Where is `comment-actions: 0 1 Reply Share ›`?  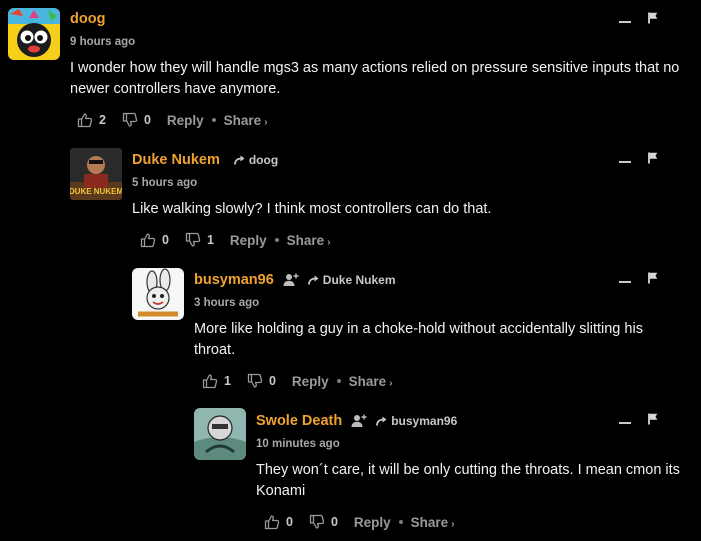
comment-actions: 0 1 Reply Share › is located at coordinates (235, 240).